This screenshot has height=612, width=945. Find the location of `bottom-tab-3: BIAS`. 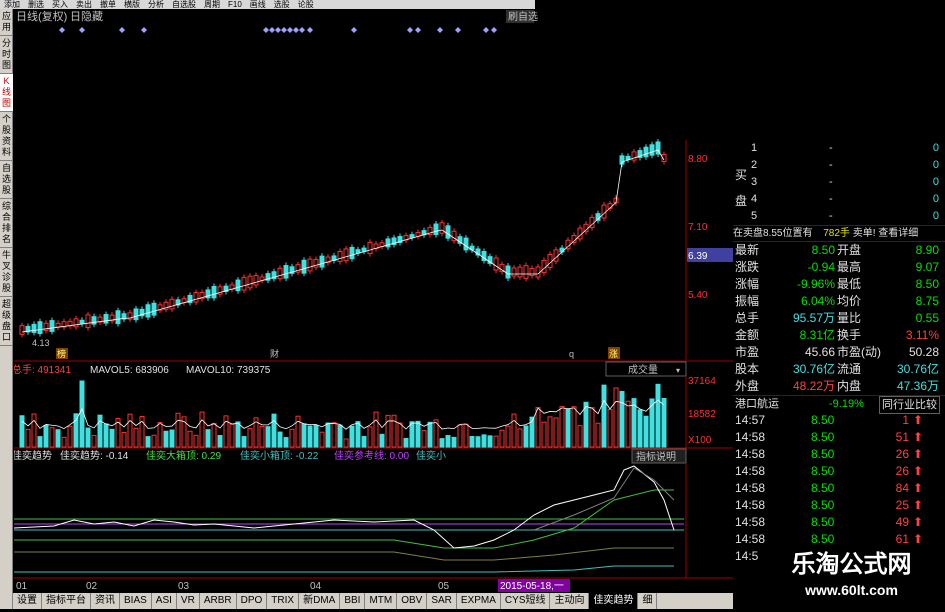

bottom-tab-3: BIAS is located at coordinates (136, 601).